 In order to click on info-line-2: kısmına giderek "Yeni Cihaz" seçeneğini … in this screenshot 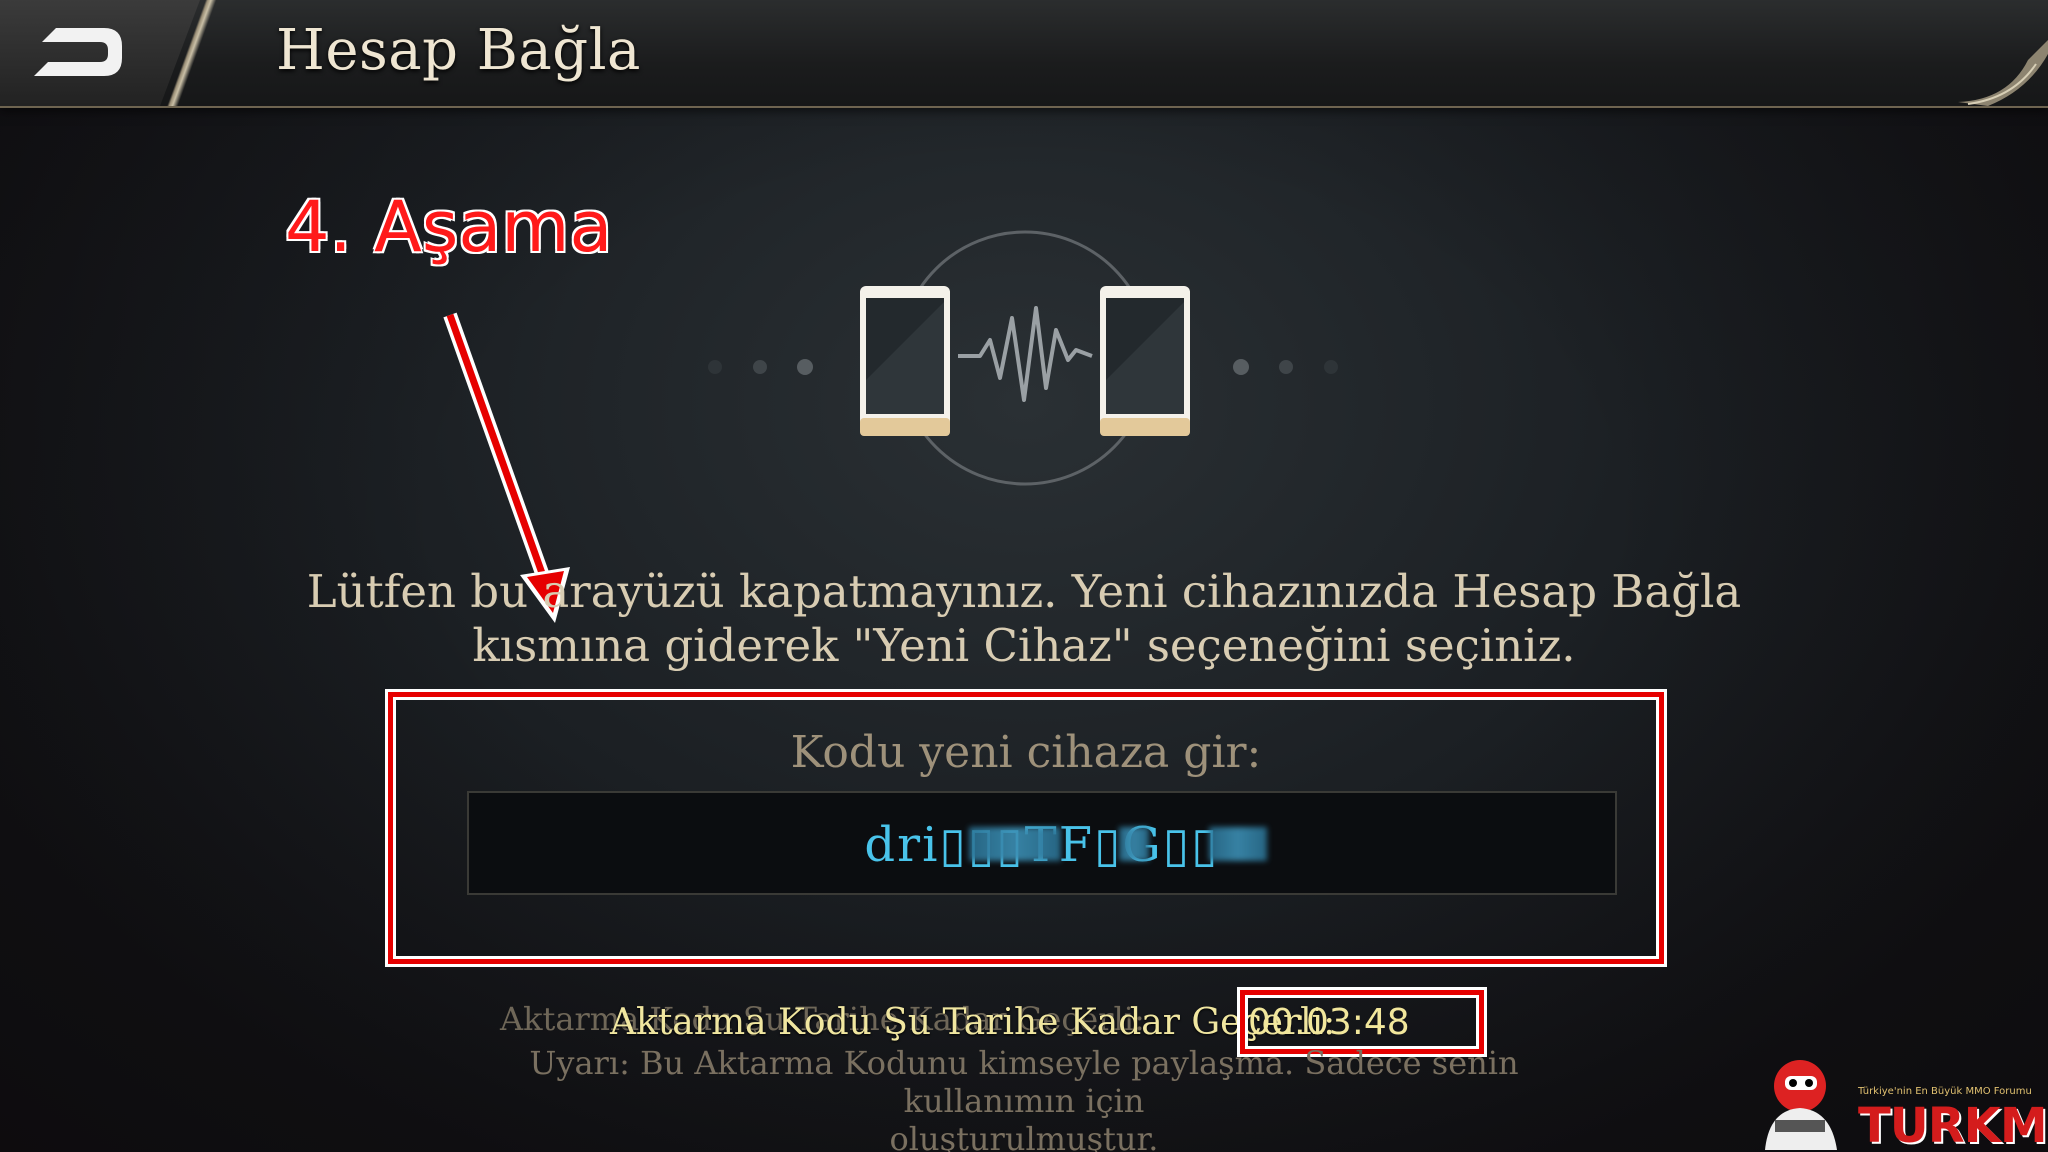, I will do `click(1024, 645)`.